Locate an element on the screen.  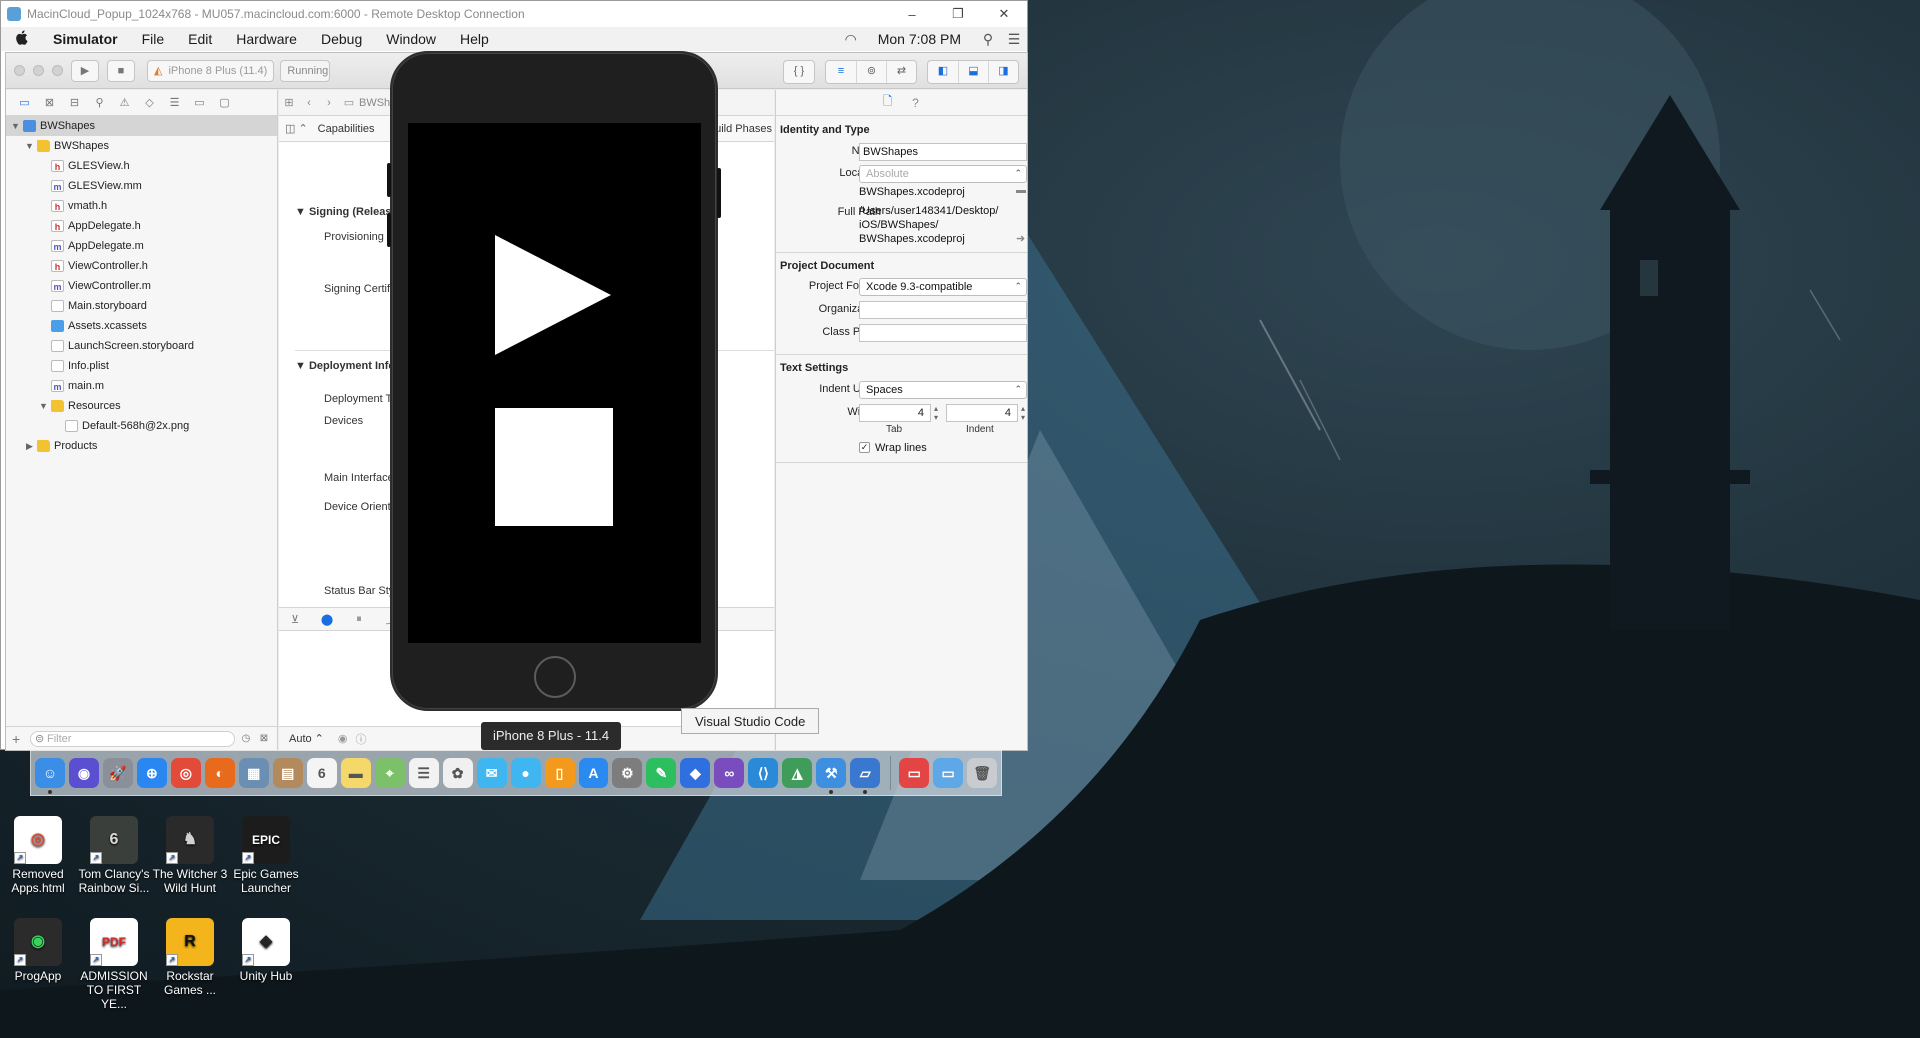
dock-messages-icon: ✉ is located at coordinates (491, 773).